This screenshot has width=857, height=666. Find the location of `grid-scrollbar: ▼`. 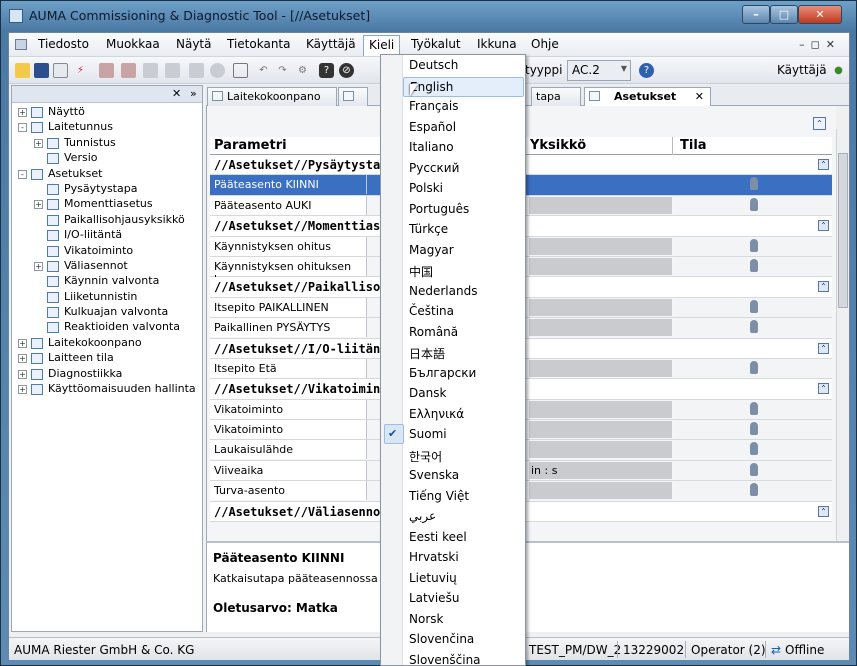

grid-scrollbar: ▼ is located at coordinates (842, 340).